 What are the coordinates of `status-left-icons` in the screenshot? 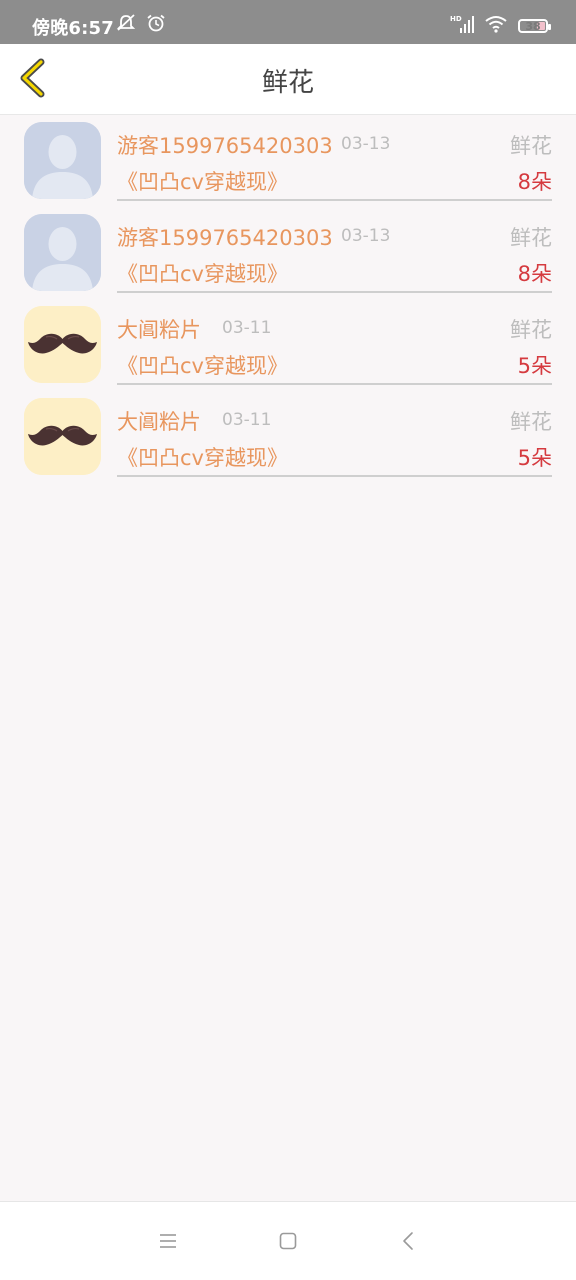 It's located at (141, 25).